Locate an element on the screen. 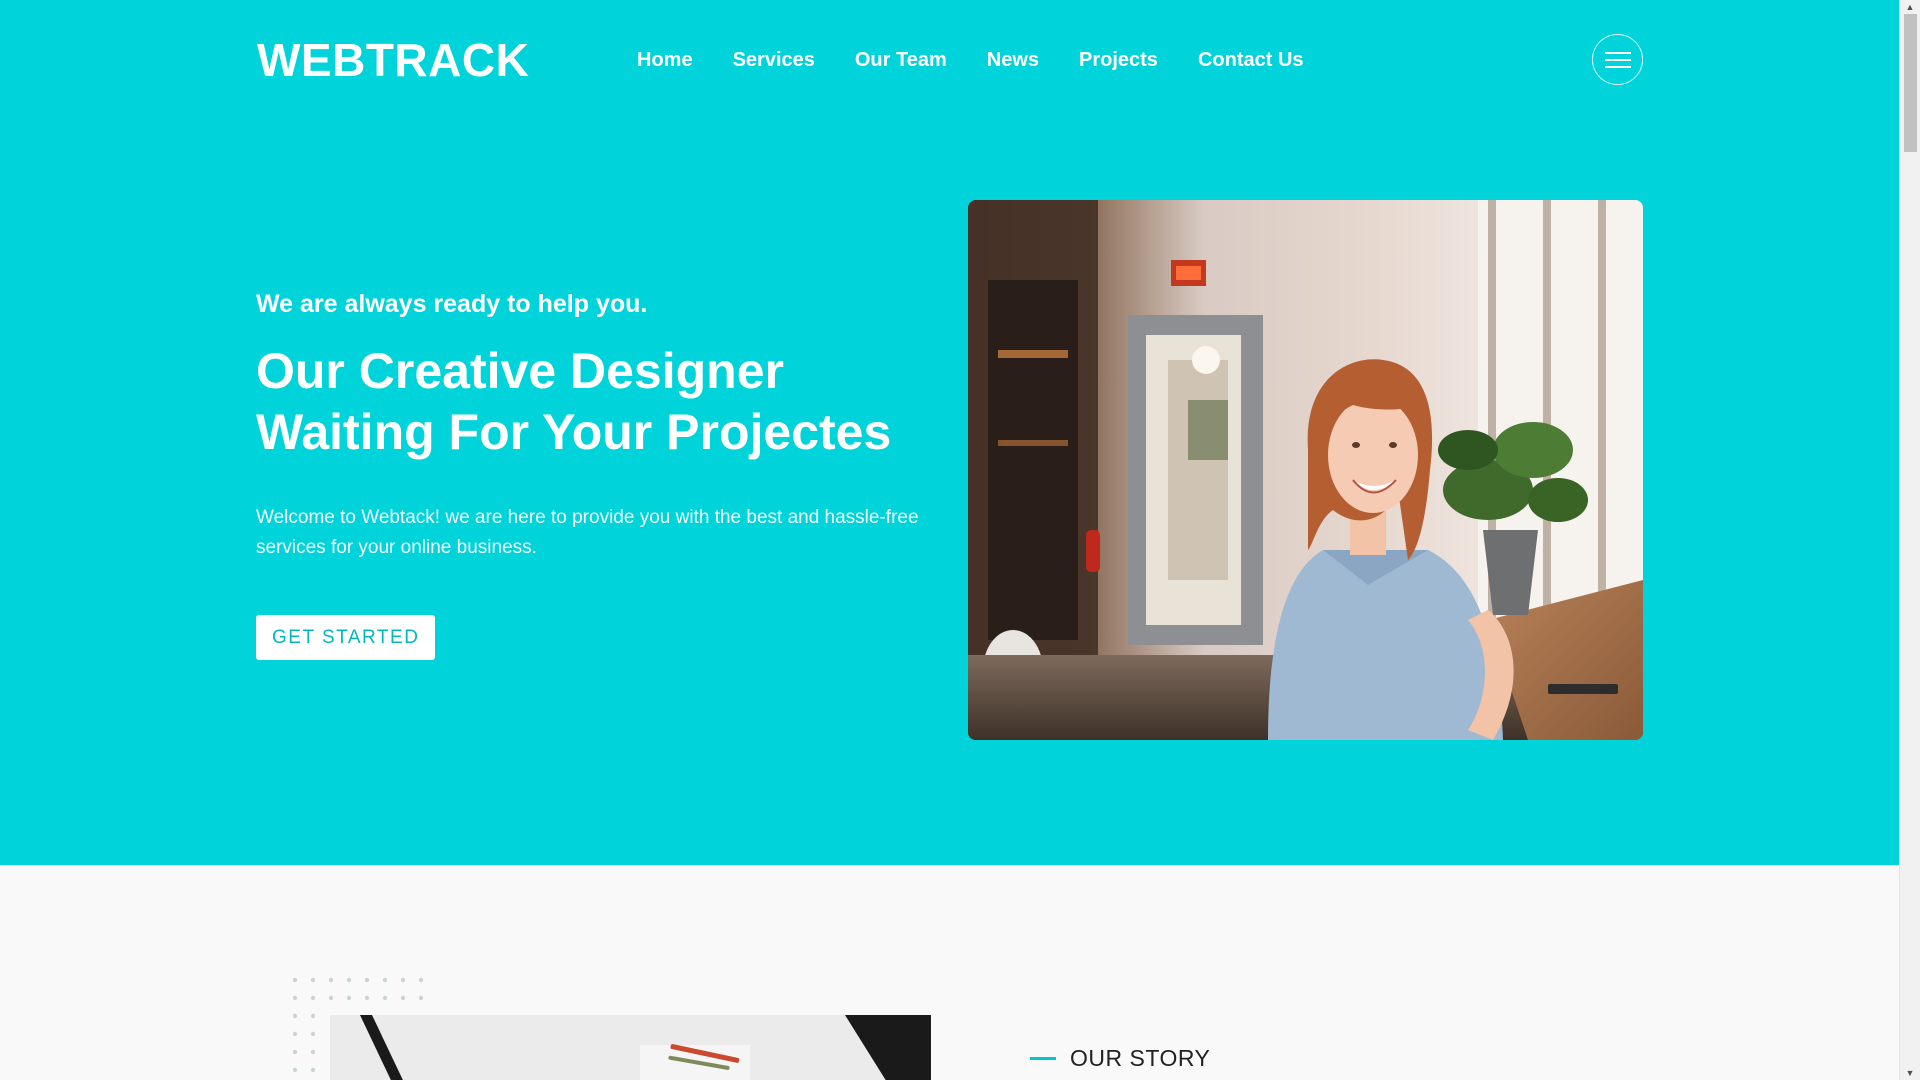 The width and height of the screenshot is (1920, 1080). hamburger-menu-button is located at coordinates (1617, 59).